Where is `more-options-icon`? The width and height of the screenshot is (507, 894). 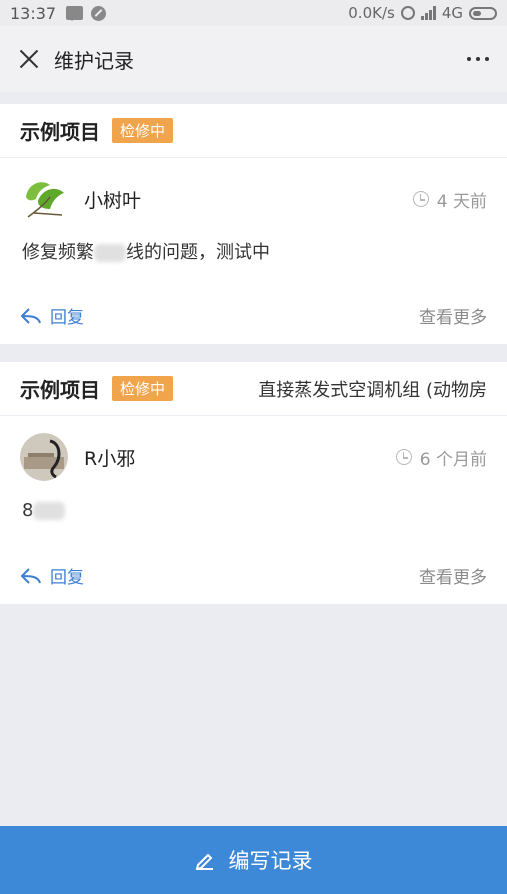
more-options-icon is located at coordinates (478, 59).